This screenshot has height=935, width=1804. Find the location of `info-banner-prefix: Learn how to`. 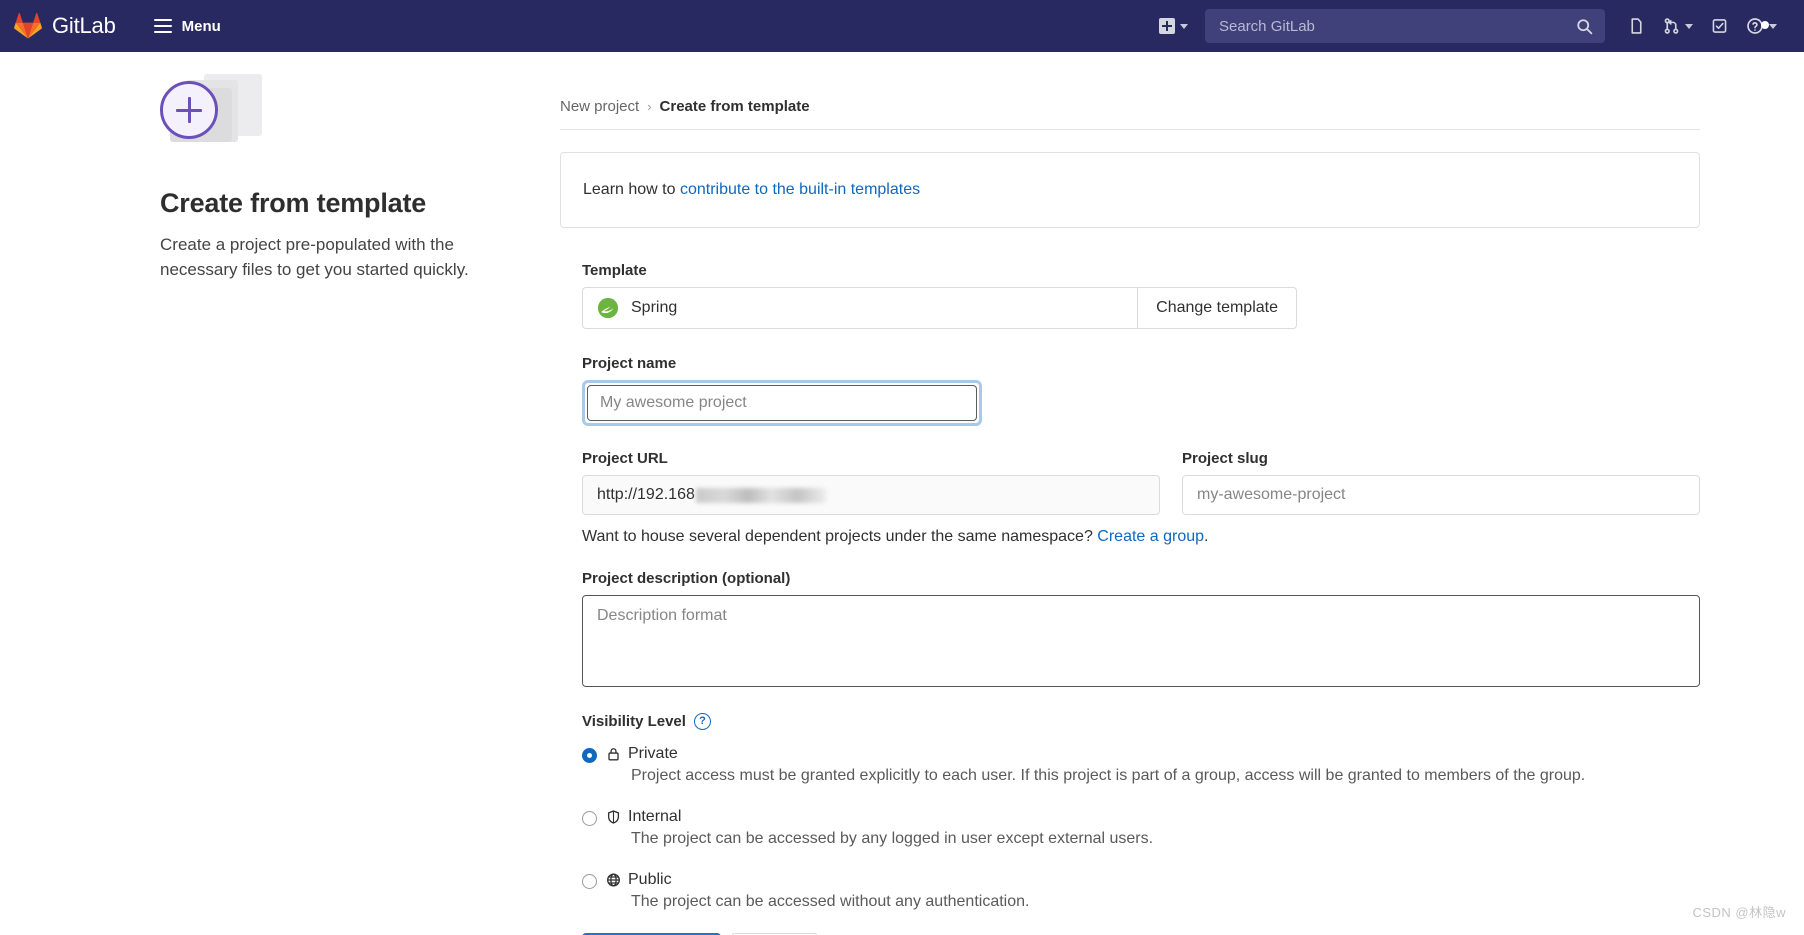

info-banner-prefix: Learn how to is located at coordinates (631, 189).